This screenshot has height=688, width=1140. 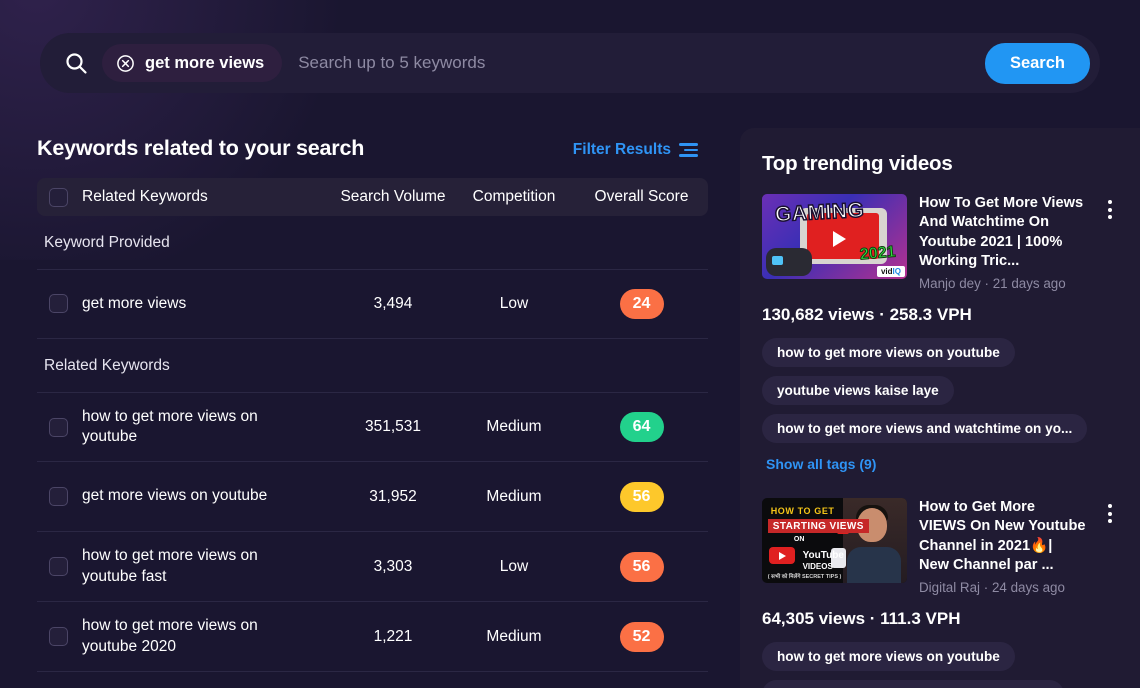 What do you see at coordinates (840, 239) in the screenshot?
I see `play-triangle-icon` at bounding box center [840, 239].